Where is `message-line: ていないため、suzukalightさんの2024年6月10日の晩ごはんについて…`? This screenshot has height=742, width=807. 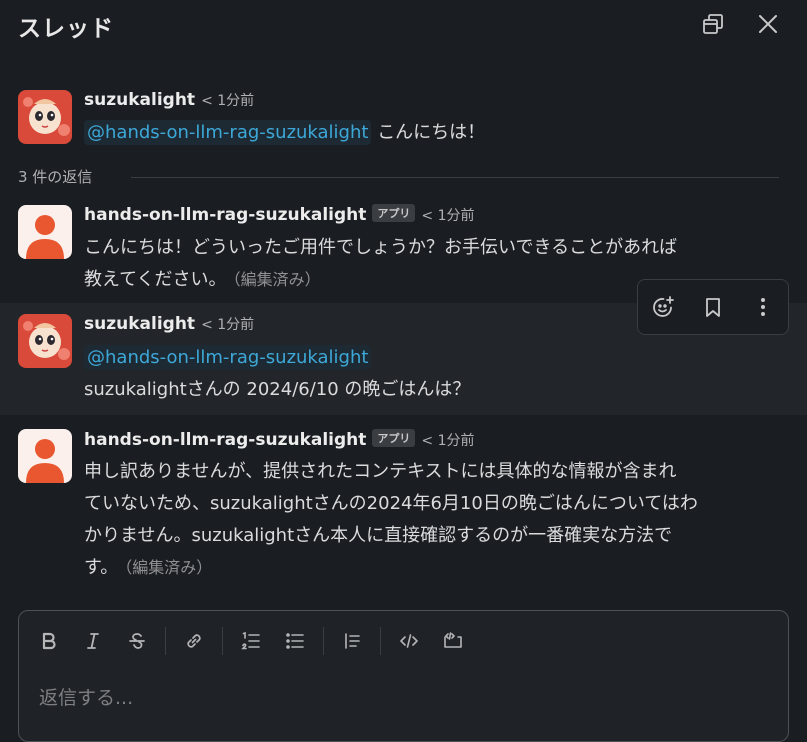 message-line: ていないため、suzukalightさんの2024年6月10日の晩ごはんについて… is located at coordinates (391, 503).